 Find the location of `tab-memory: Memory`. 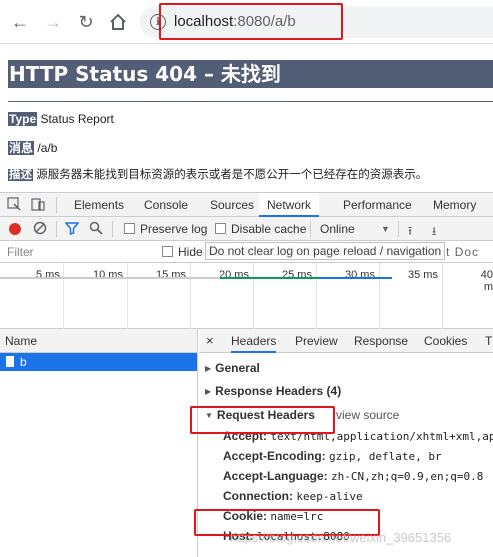

tab-memory: Memory is located at coordinates (454, 205).